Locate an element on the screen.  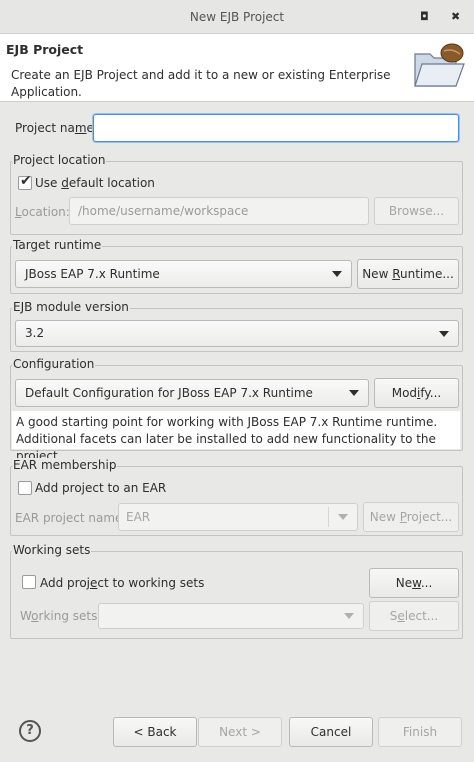
ejb-module-version-group-label: EJB module version is located at coordinates (71, 307).